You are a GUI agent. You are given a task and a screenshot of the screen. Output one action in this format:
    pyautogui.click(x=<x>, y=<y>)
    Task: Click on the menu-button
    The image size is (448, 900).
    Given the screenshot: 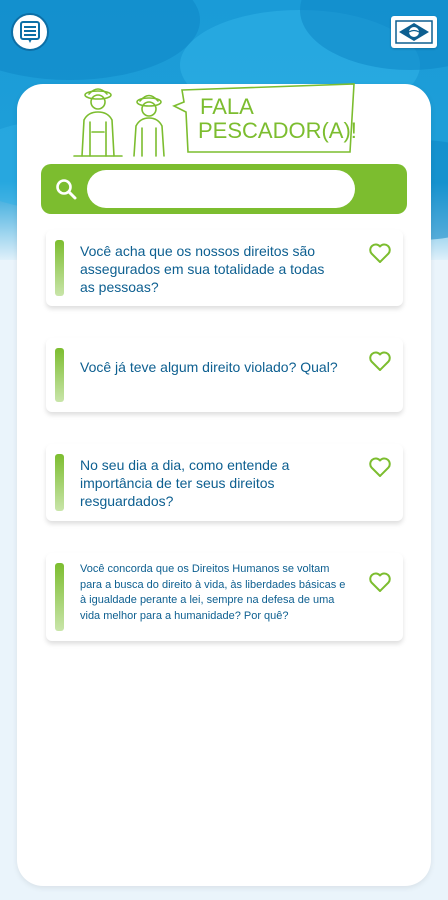 What is the action you would take?
    pyautogui.click(x=30, y=32)
    